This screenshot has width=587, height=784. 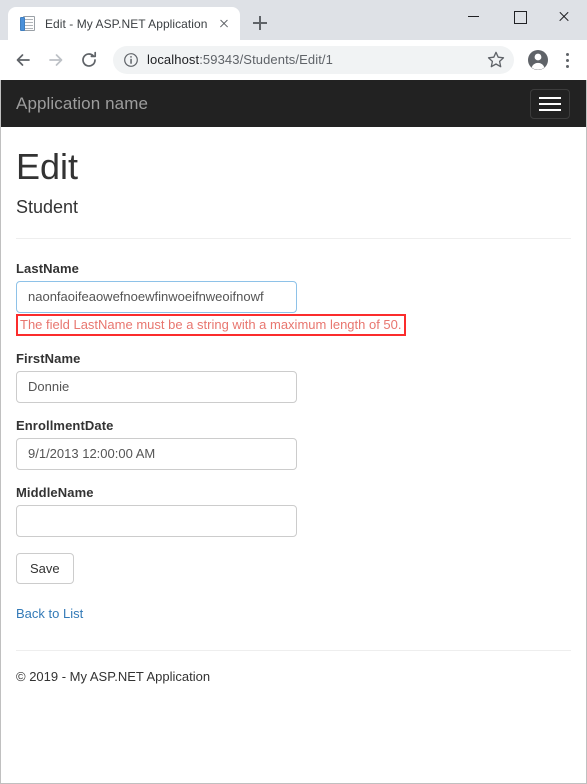 What do you see at coordinates (293, 650) in the screenshot?
I see `footer-divider` at bounding box center [293, 650].